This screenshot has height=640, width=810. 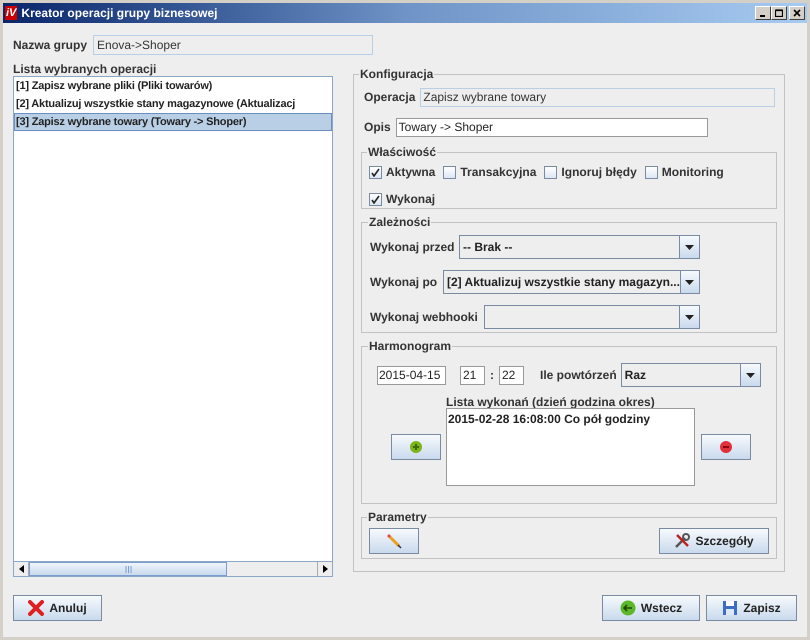 I want to click on dropdown: Raz, so click(x=690, y=375).